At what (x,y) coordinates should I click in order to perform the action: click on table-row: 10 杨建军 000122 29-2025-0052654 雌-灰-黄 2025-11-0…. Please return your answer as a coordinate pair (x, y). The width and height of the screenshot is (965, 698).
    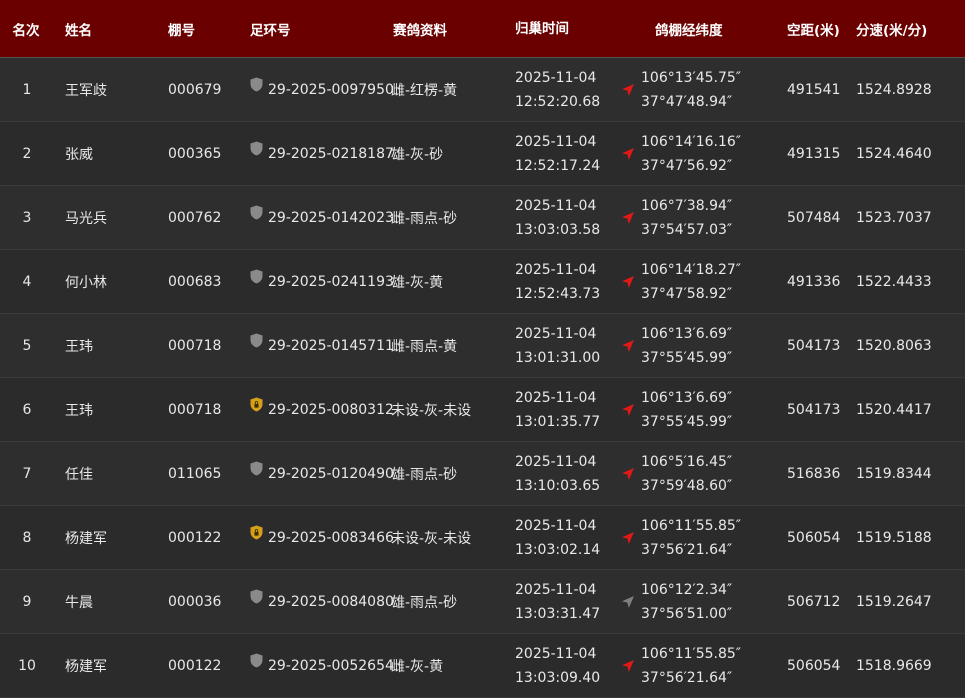
    Looking at the image, I should click on (482, 666).